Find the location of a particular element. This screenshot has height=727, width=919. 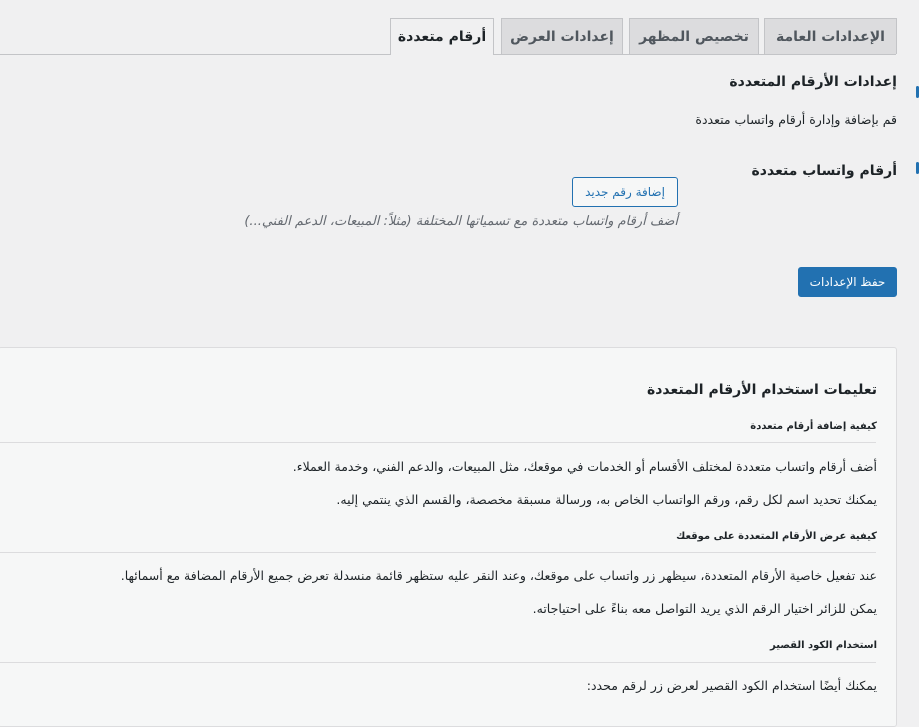

tab-appearance: تخصيص المظهر is located at coordinates (694, 36).